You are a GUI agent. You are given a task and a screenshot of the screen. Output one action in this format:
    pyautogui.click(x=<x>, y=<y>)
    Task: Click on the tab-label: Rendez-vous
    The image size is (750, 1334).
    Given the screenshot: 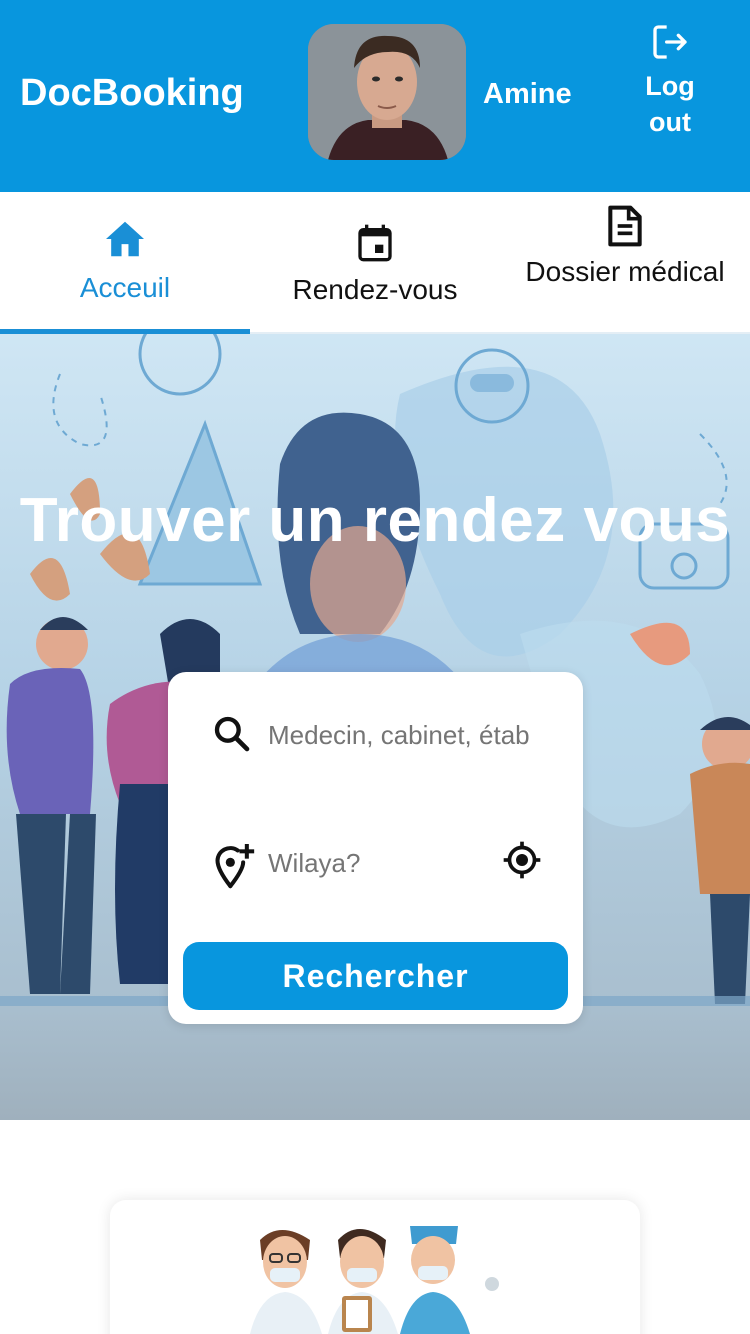 What is the action you would take?
    pyautogui.click(x=375, y=289)
    